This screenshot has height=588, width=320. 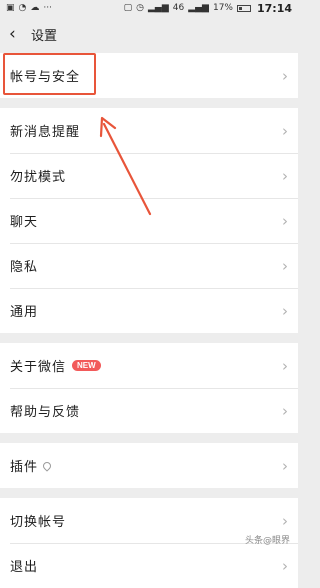 I want to click on settings-row-privacy: 隐私 ›, so click(x=149, y=265).